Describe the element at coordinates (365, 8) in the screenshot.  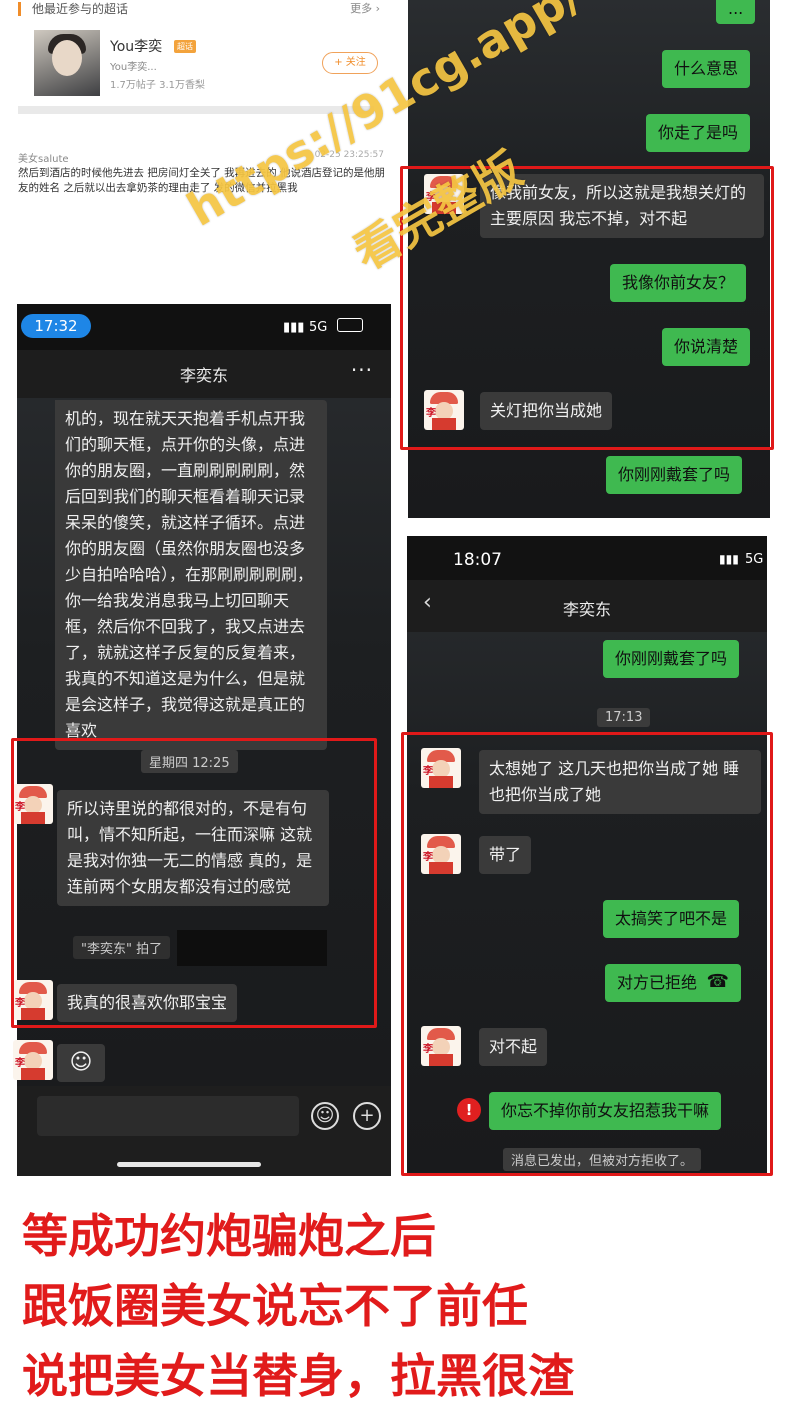
I see `more-link: 更多 ›` at that location.